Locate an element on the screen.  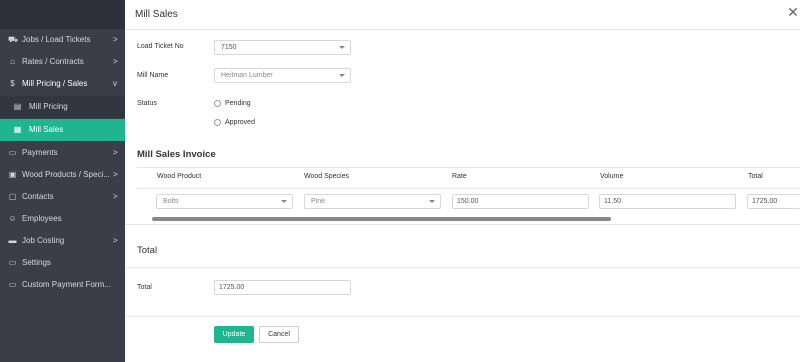
sidebar-item-job-costing: ▬ Job Costing > is located at coordinates (62, 241).